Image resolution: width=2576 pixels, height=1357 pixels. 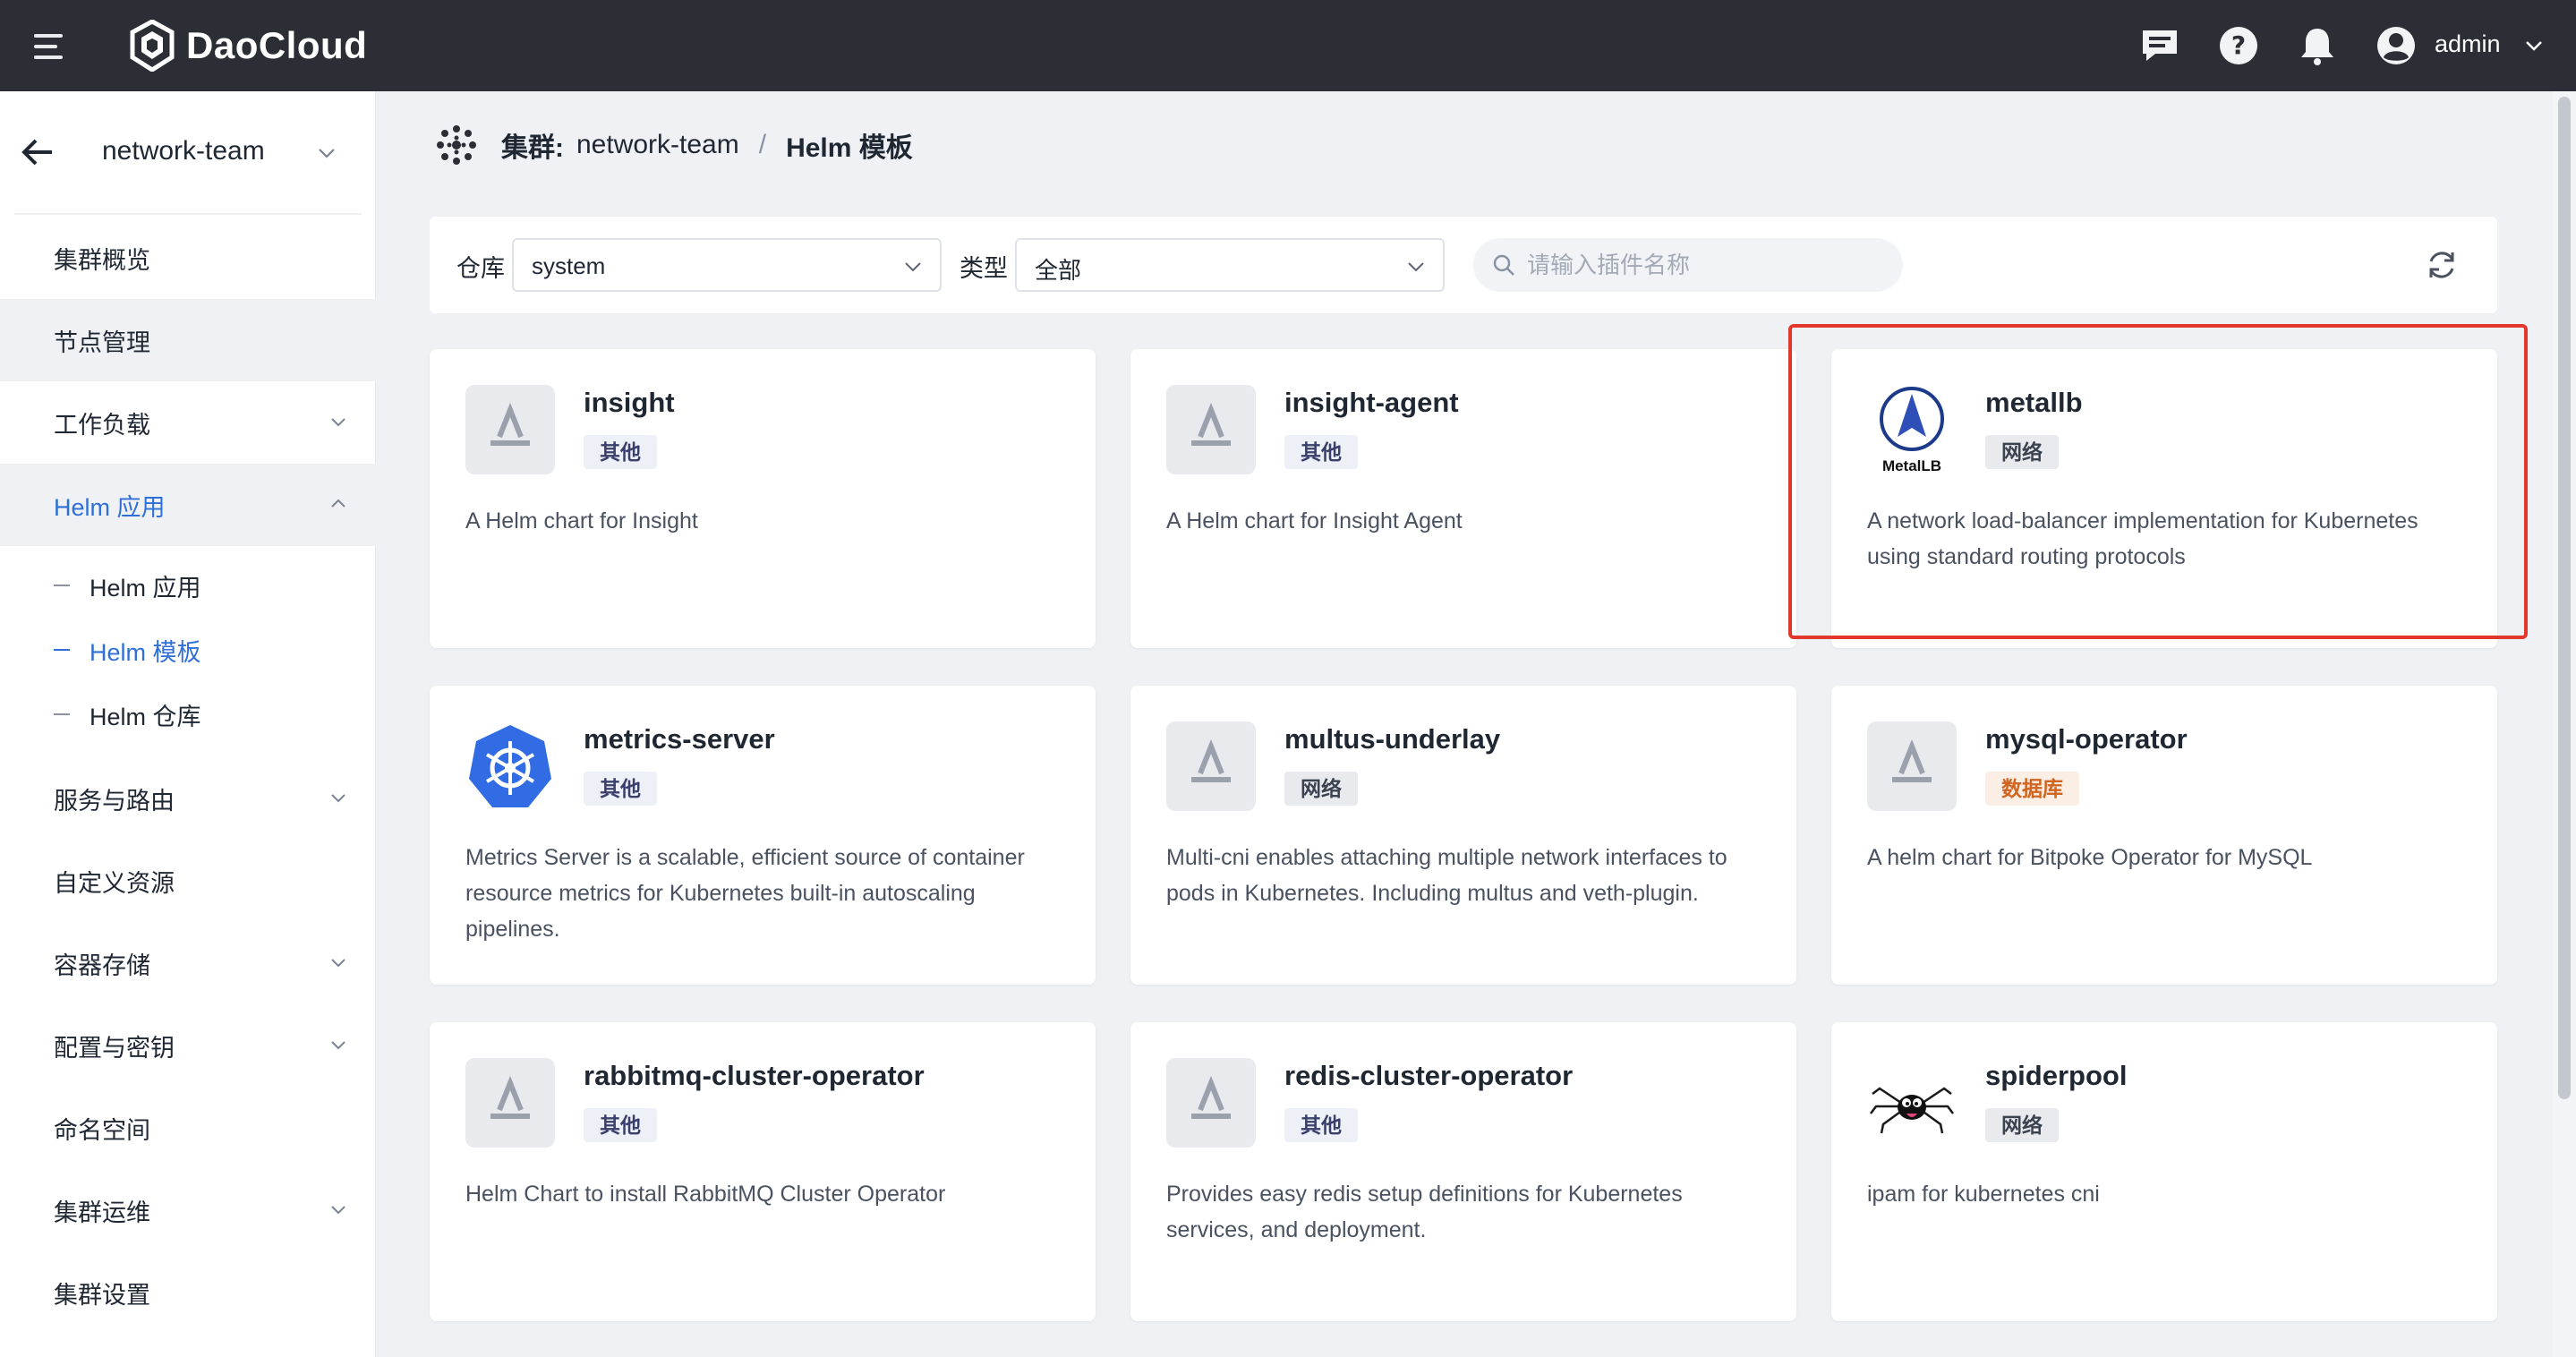 I want to click on card-title: mysql-operator, so click(x=2086, y=739).